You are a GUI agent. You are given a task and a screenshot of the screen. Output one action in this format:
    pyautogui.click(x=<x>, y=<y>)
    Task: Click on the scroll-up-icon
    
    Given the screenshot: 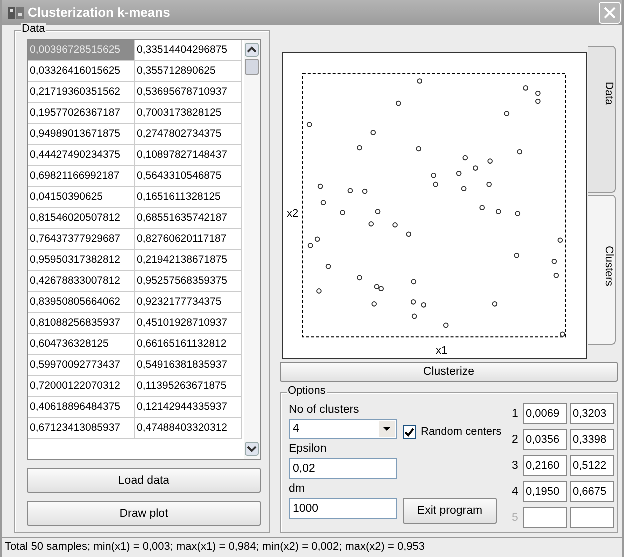 What is the action you would take?
    pyautogui.click(x=252, y=50)
    